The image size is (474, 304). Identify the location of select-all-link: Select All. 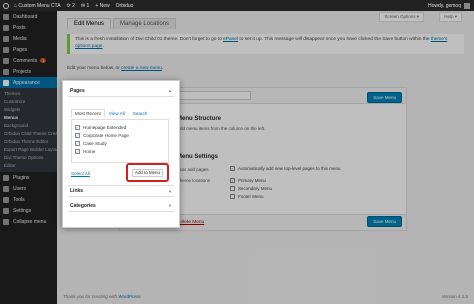
(80, 173).